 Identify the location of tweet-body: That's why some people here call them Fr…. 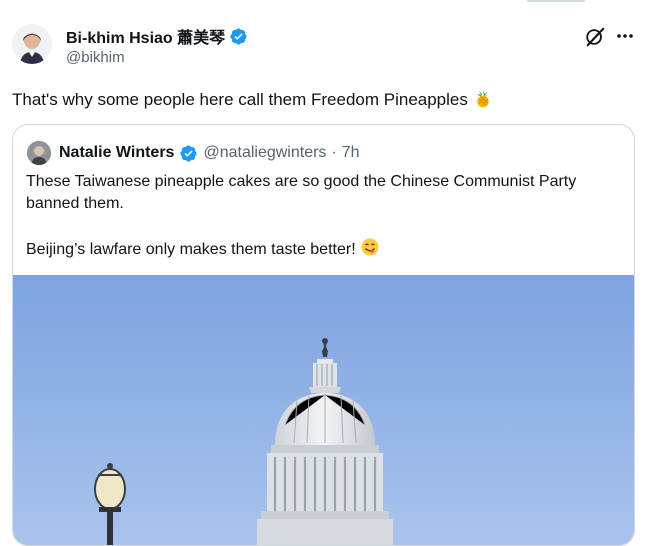
(240, 99).